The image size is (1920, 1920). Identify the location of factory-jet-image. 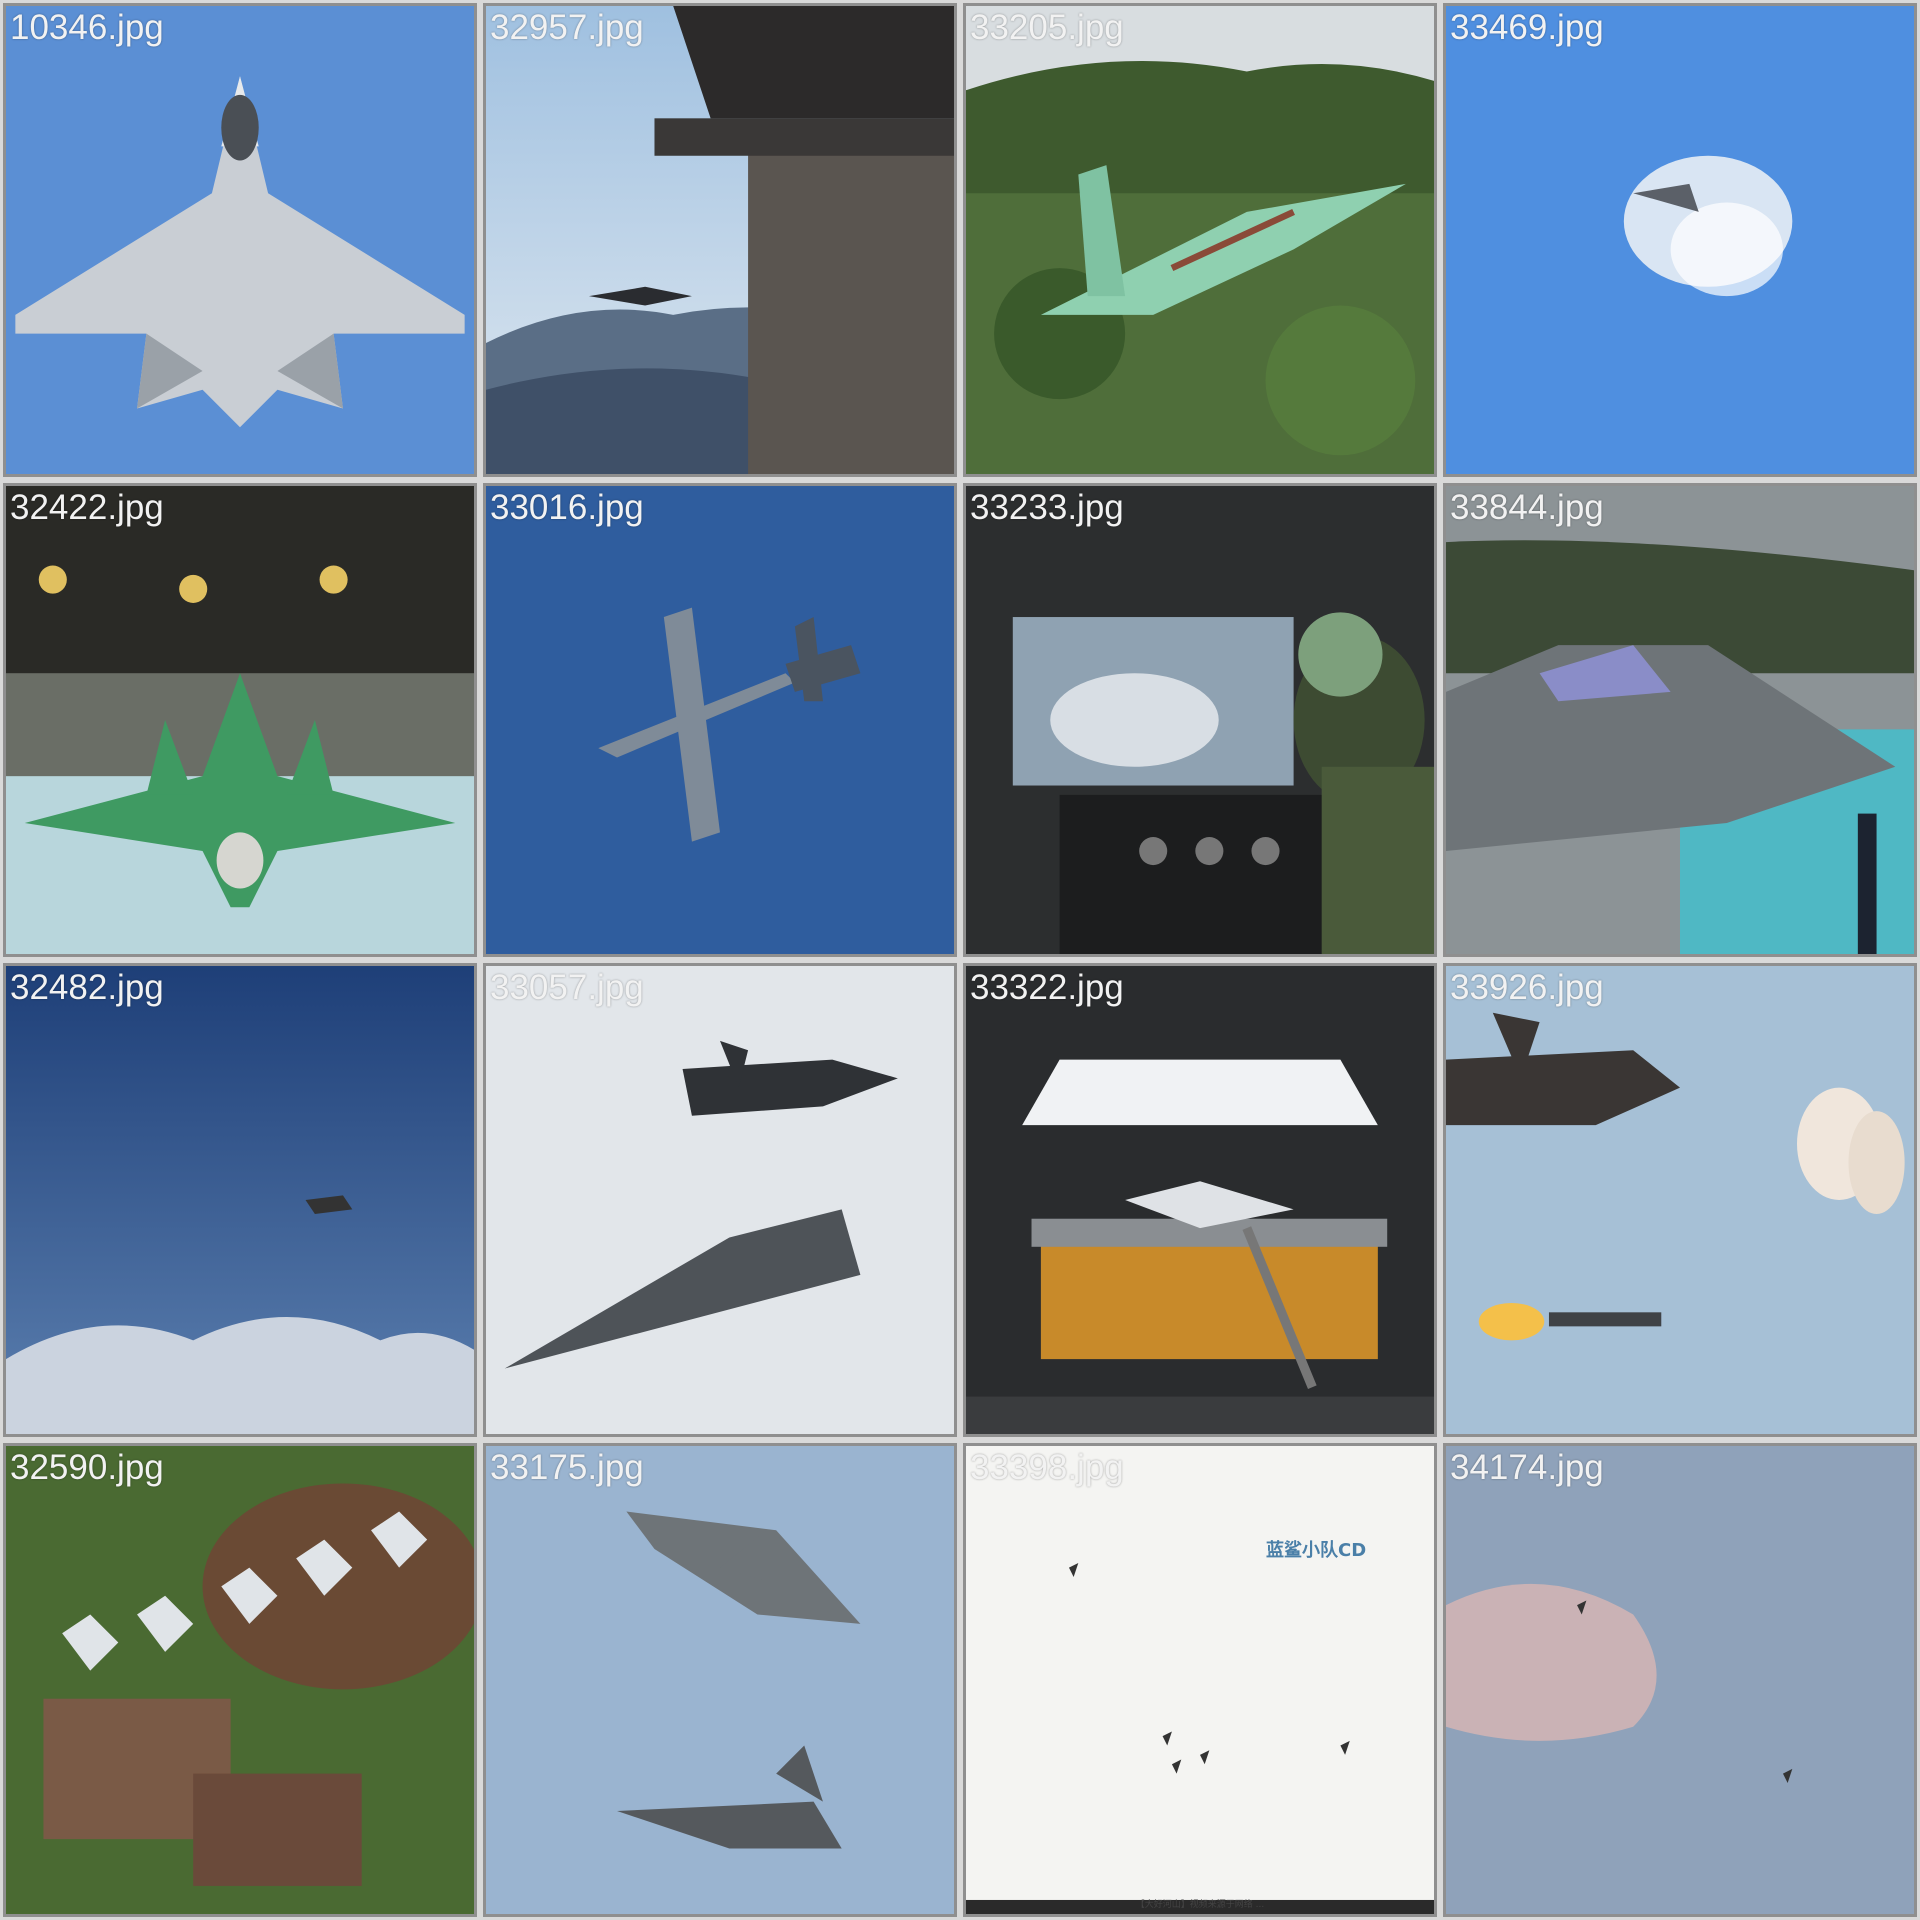
(240, 720).